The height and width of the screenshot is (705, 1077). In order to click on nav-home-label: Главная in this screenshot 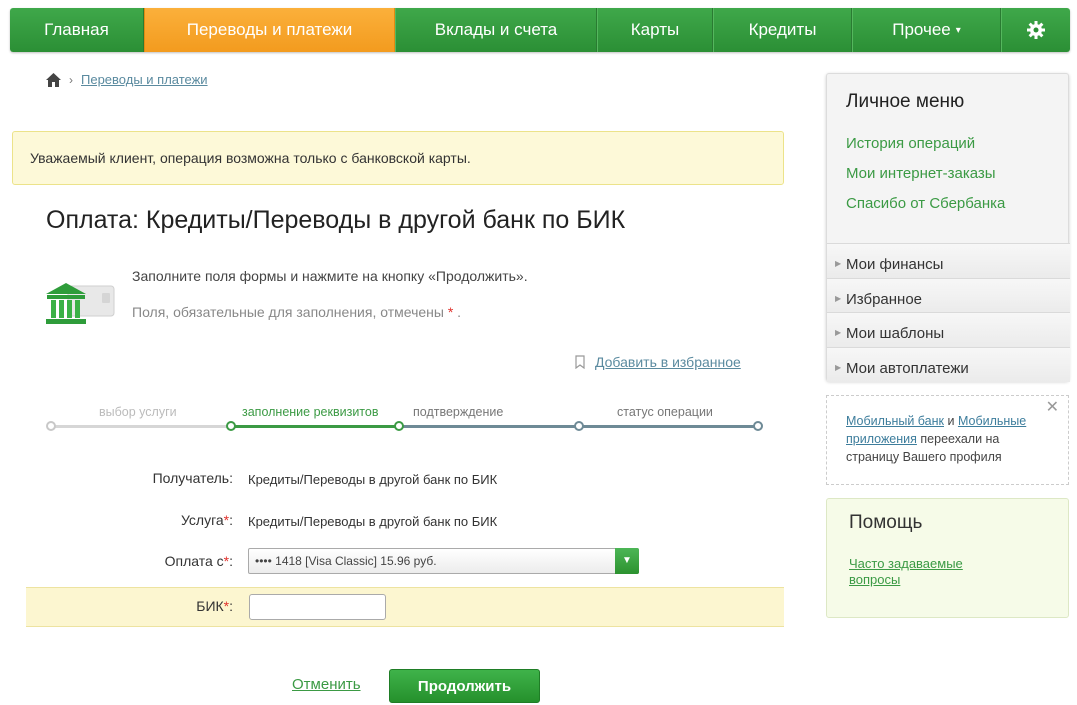, I will do `click(76, 29)`.